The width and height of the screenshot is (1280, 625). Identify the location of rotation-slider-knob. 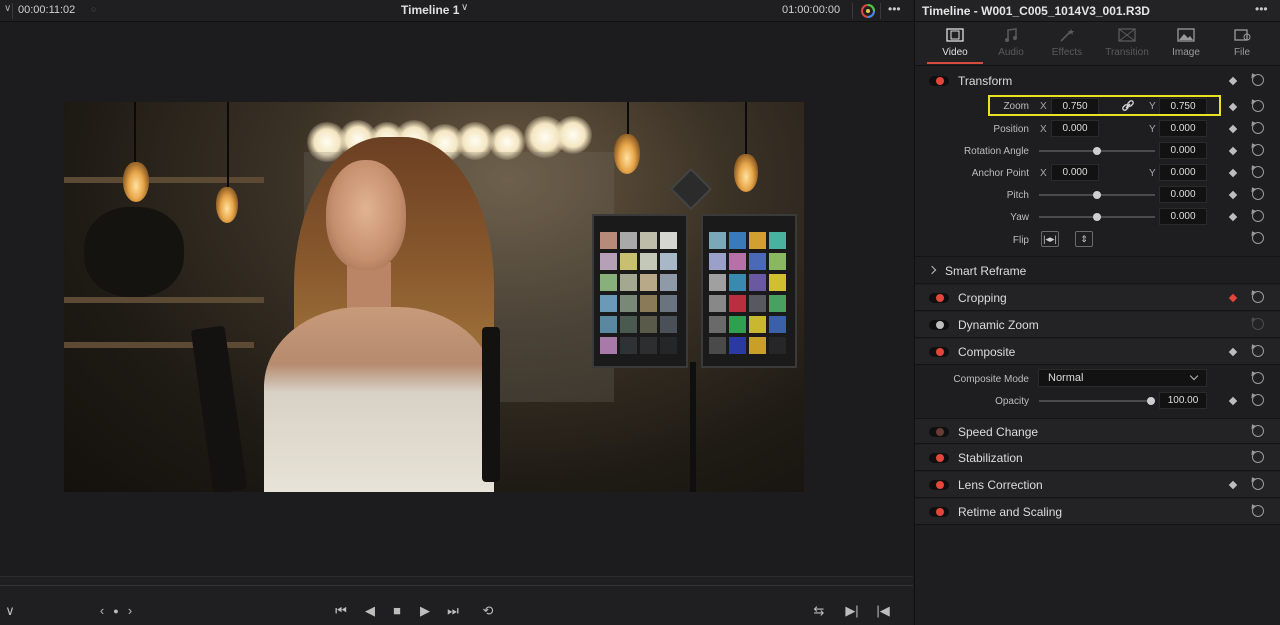
(1097, 151).